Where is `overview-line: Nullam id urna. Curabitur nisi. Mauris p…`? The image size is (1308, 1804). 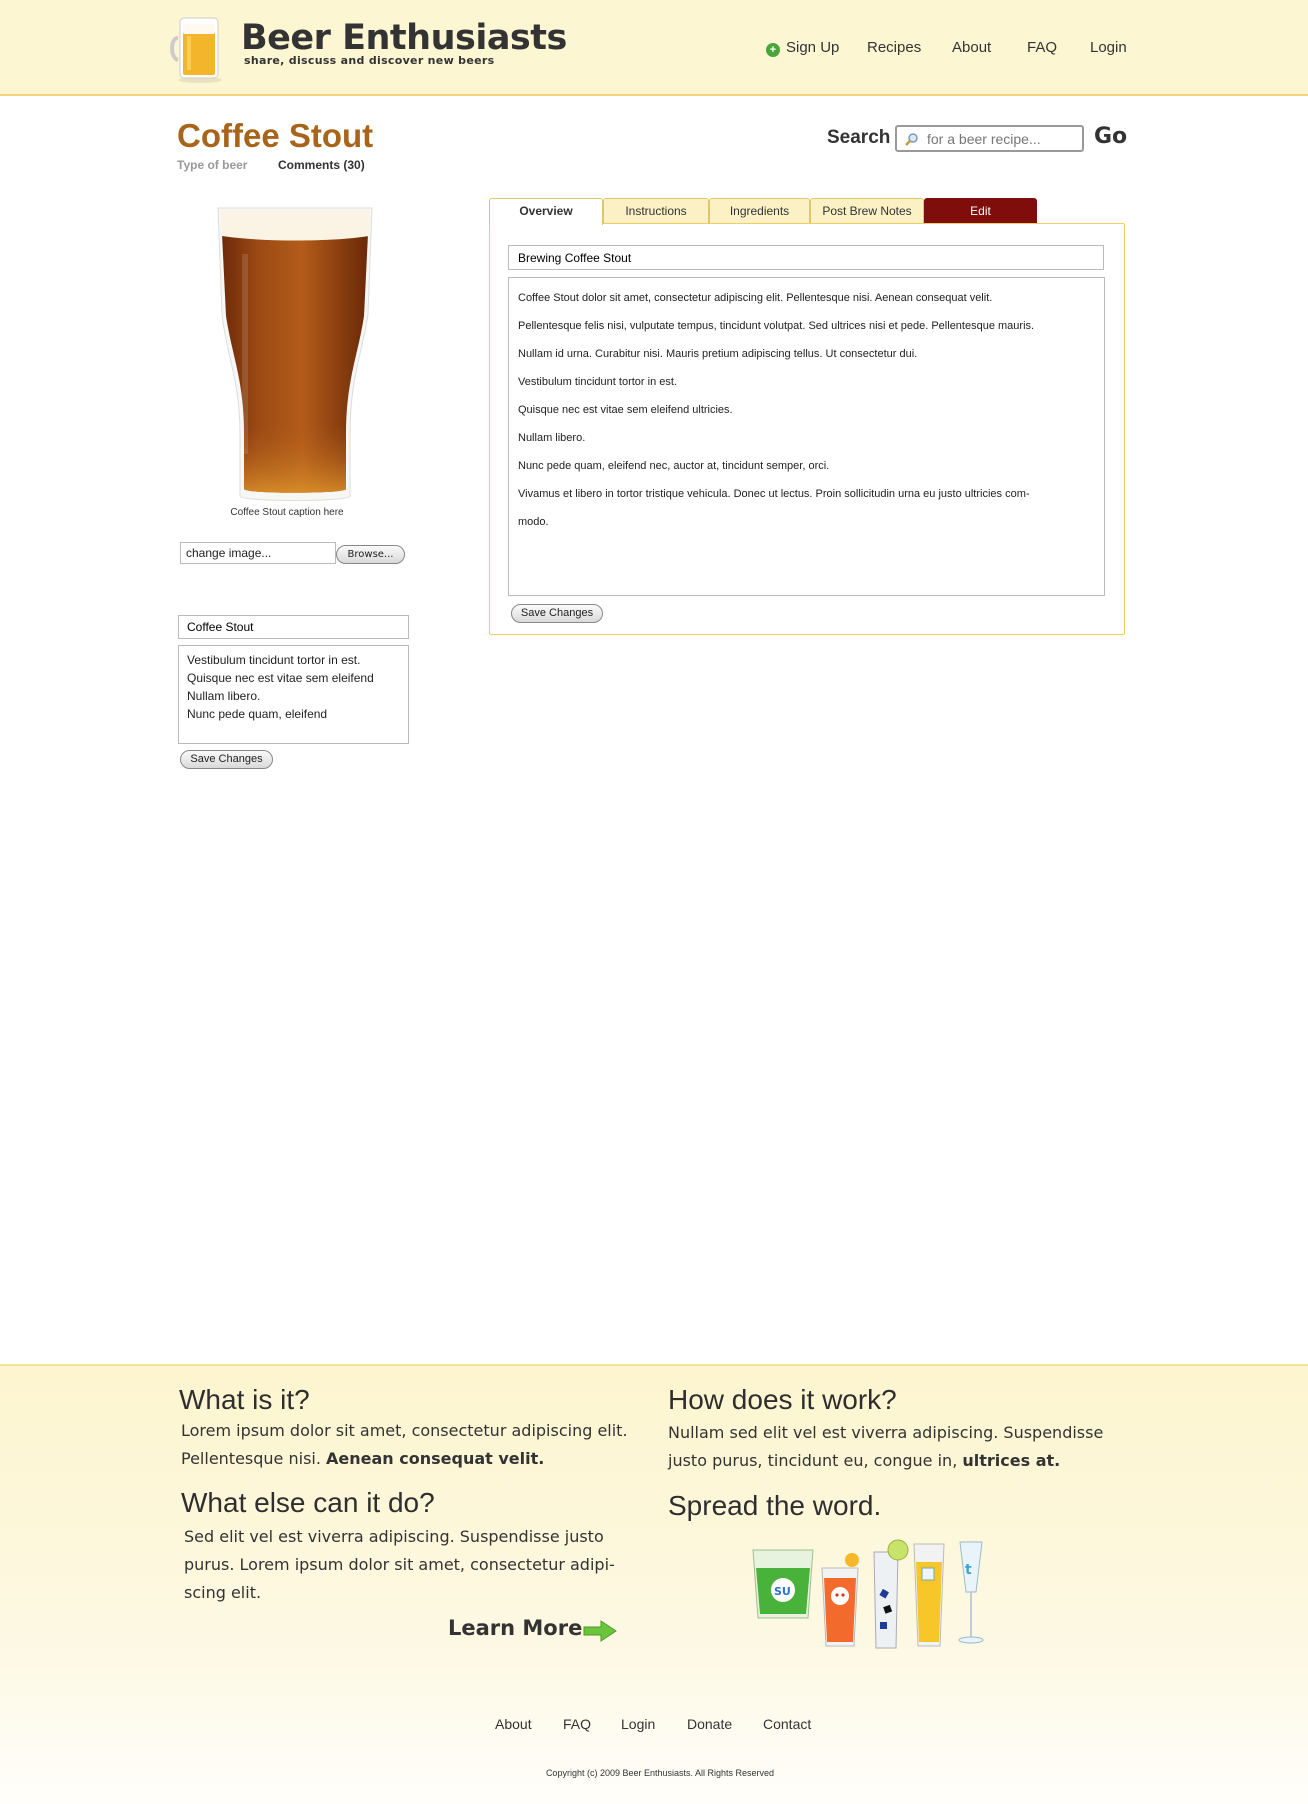
overview-line: Nullam id urna. Curabitur nisi. Mauris p… is located at coordinates (718, 354).